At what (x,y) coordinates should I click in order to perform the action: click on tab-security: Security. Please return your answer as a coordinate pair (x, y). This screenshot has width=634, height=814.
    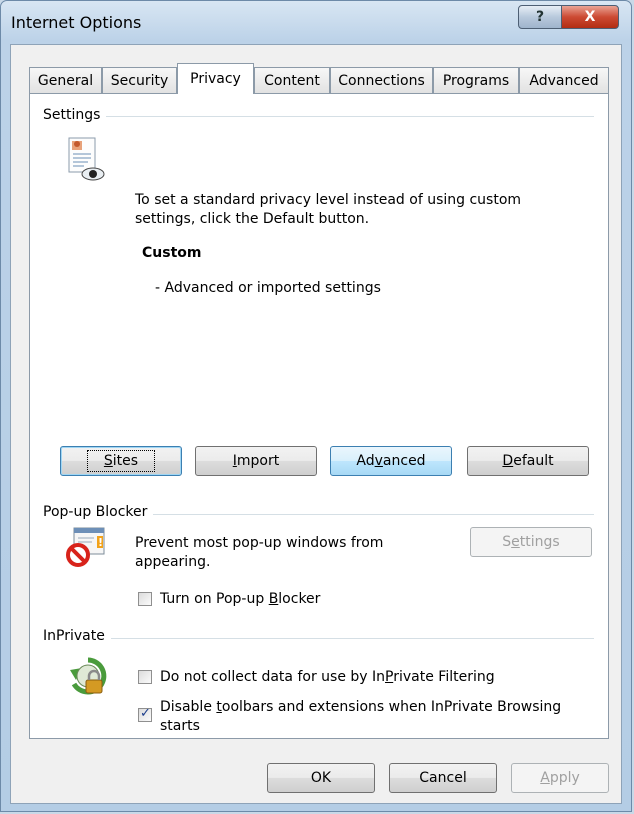
    Looking at the image, I should click on (139, 80).